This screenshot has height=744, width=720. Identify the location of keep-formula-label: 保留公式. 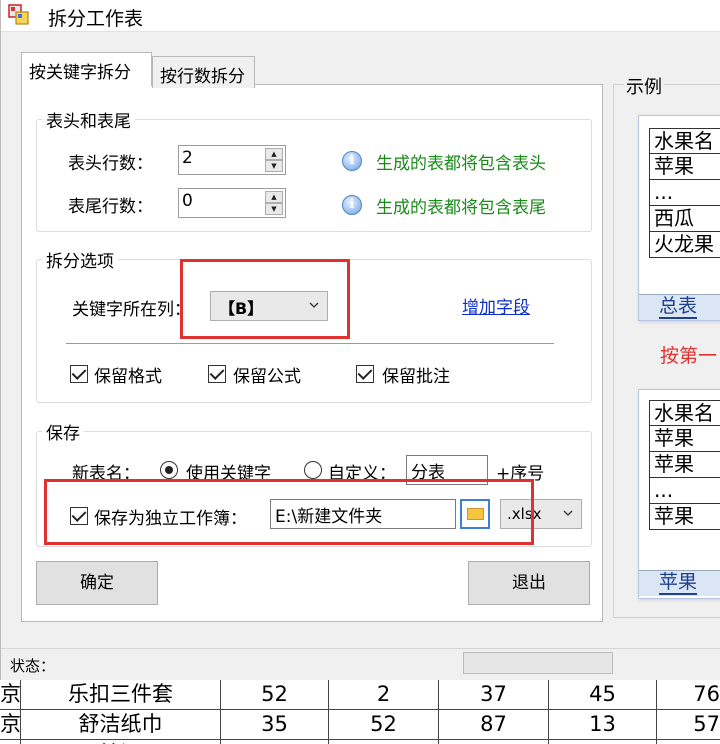
(267, 377).